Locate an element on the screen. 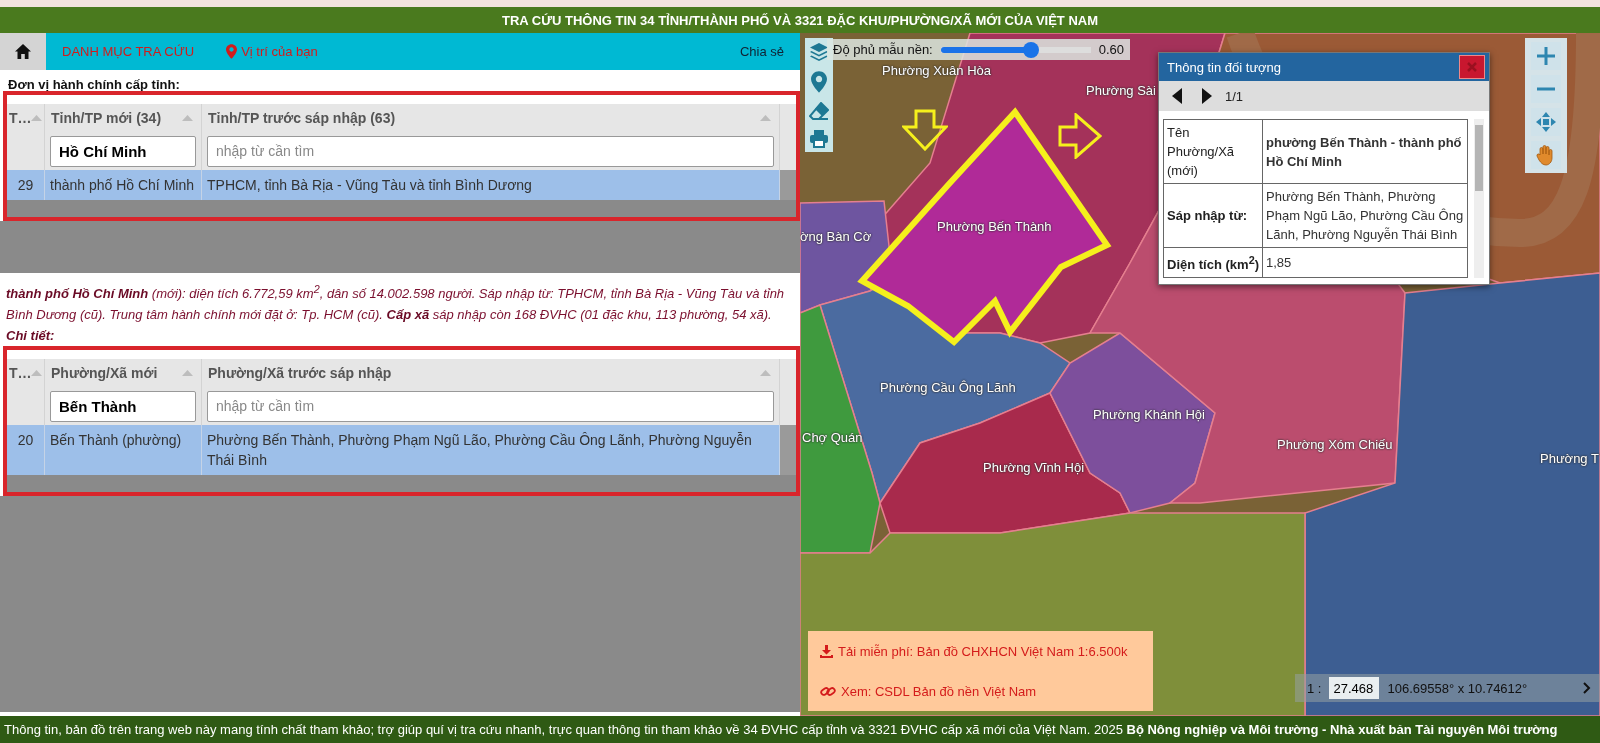  summary-text: thành phố Hồ Chí Minh (mới): diện tích 6.772,59 km$^{2}$, dân số 14.002.598 người. Sáp nhập từ: TPHCM, tỉnh Bà Rịa - Vũng Tàu và tỉnh Bình Dương (cũ). Trung tâm hành chính mới đặt ở: Tp. HCM (cũ). Cấp xã sáp nhập còn 168 ĐVHC (01 đặc khu, 113 phường, 54 xã). is located at coordinates (396, 303).